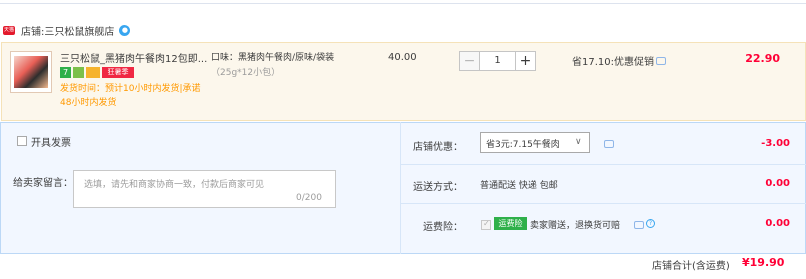 The width and height of the screenshot is (806, 279). Describe the element at coordinates (403, 3) in the screenshot. I see `top-divider` at that location.